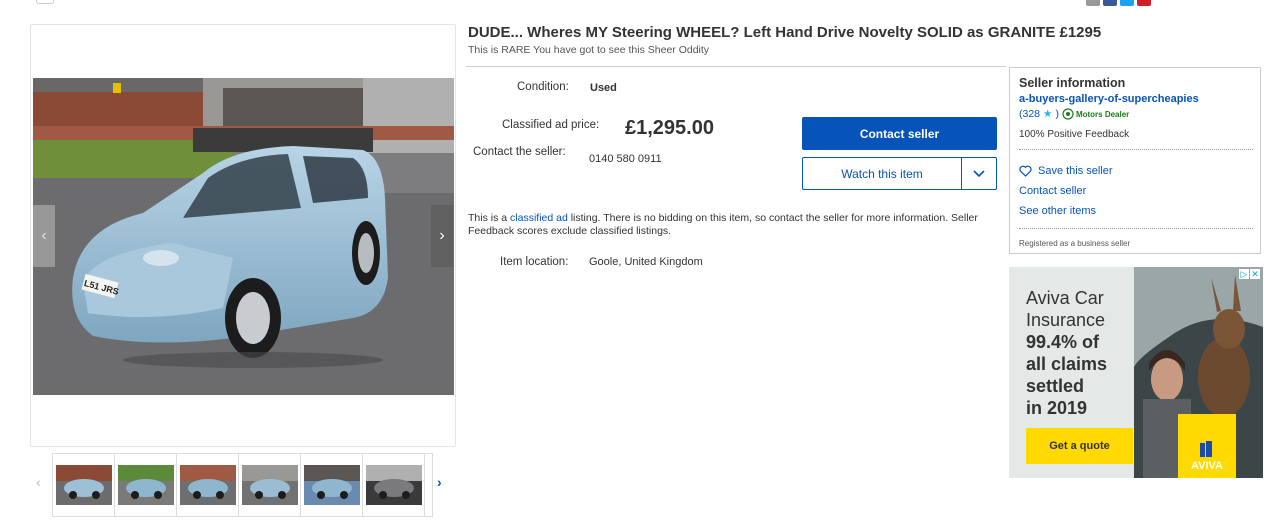 The image size is (1280, 524). I want to click on save-seller-link: Save this seller, so click(1066, 171).